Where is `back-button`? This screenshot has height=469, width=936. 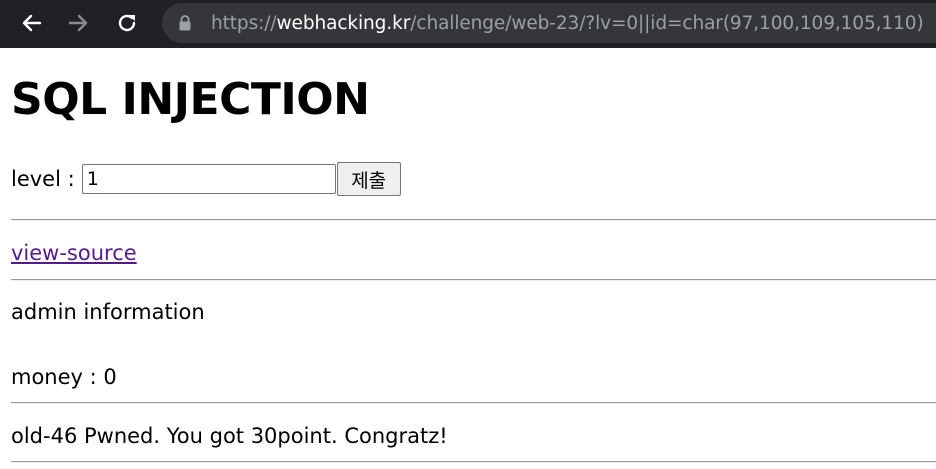 back-button is located at coordinates (31, 23).